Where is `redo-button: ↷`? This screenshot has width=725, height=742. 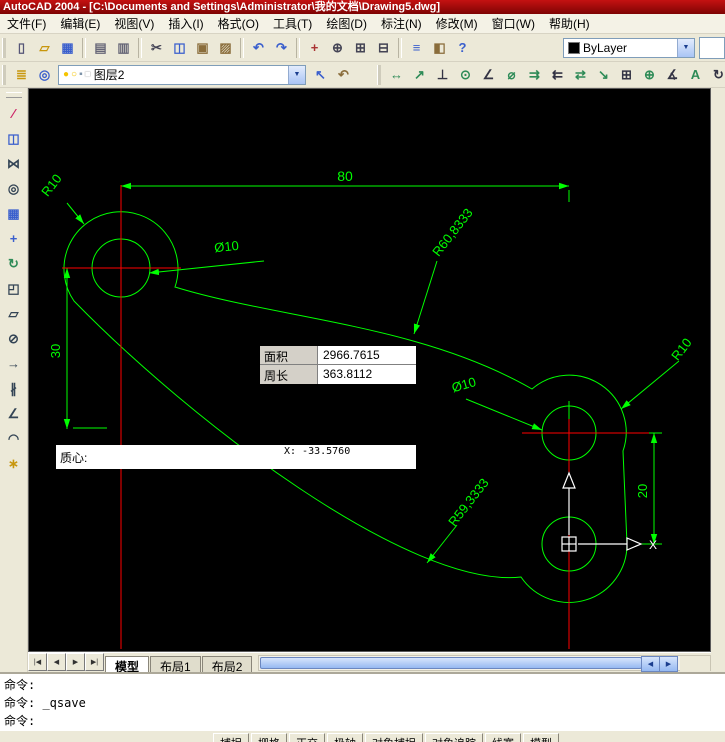 redo-button: ↷ is located at coordinates (281, 47).